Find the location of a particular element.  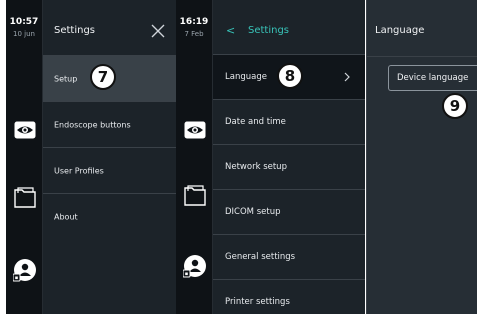

menu-item-label: User Profiles is located at coordinates (79, 170).